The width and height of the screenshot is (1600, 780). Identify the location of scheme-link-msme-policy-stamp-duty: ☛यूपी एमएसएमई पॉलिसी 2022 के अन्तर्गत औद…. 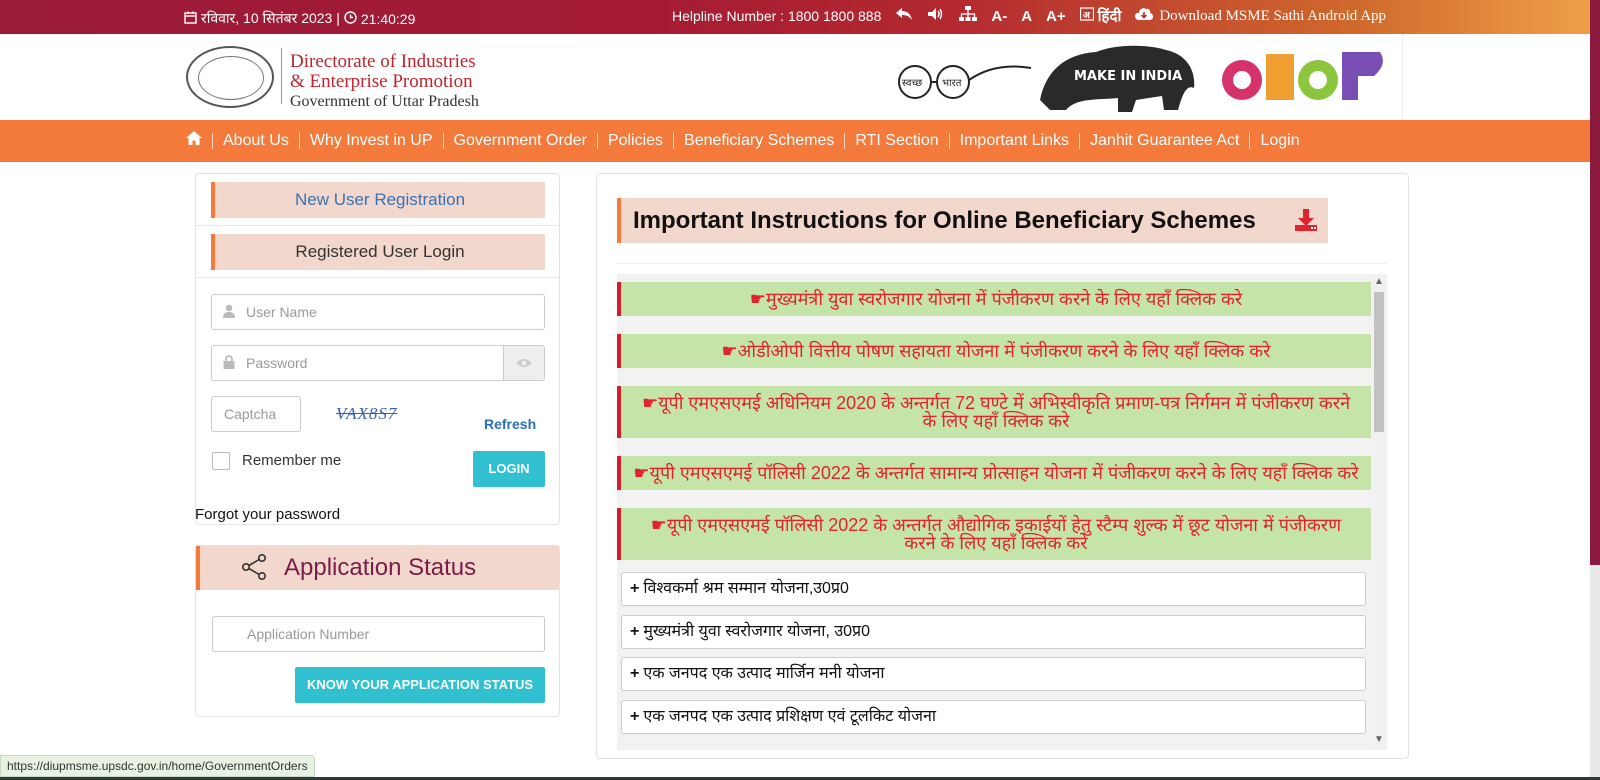
(994, 534).